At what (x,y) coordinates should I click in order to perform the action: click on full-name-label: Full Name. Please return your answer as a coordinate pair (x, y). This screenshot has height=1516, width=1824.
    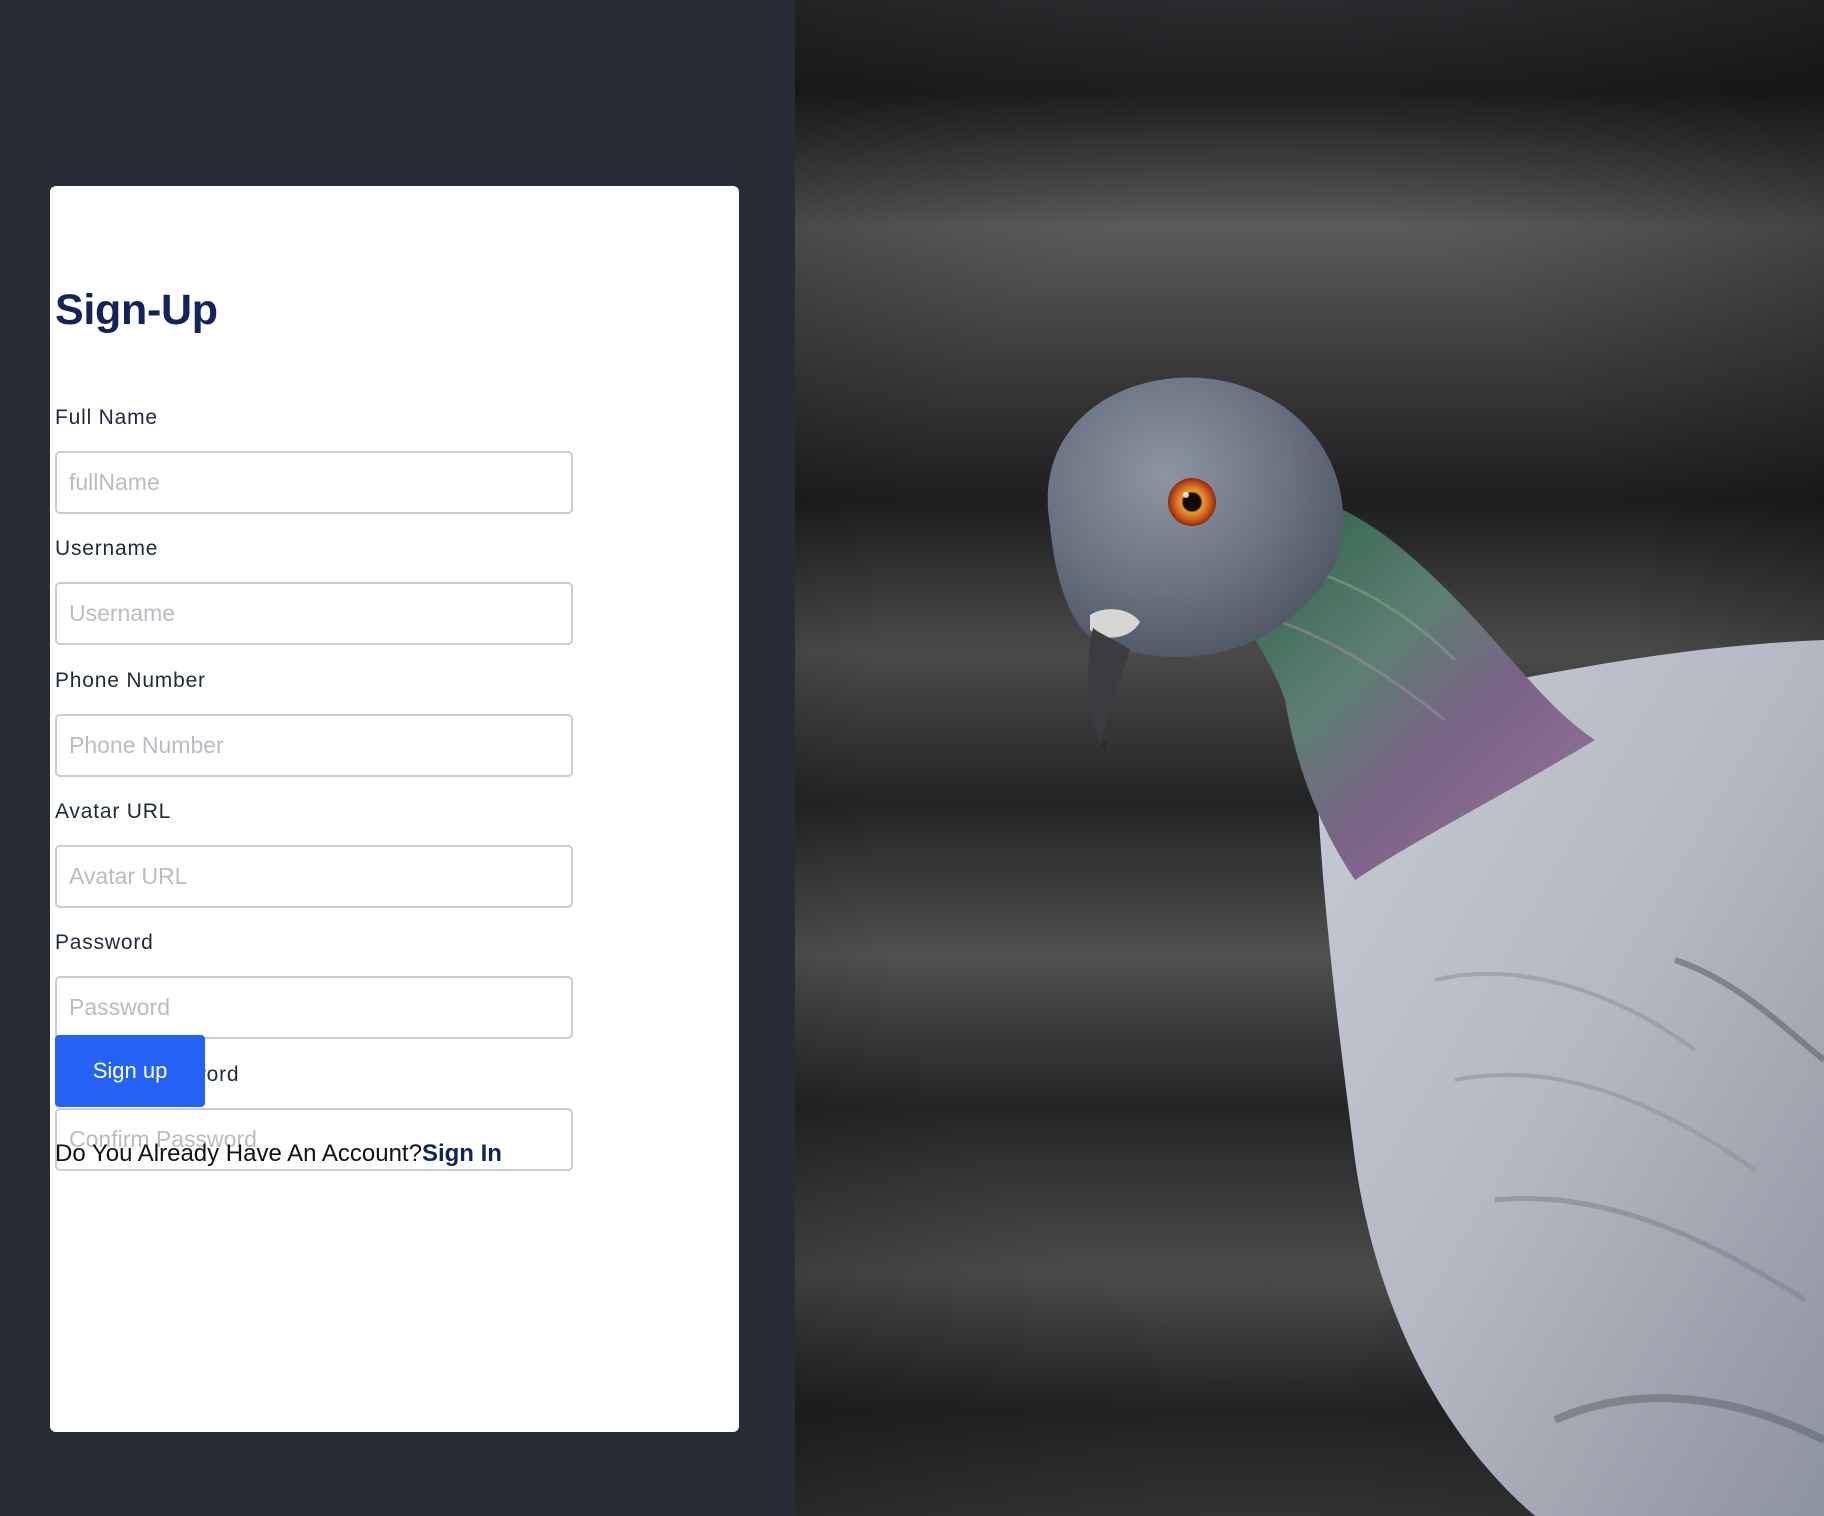
    Looking at the image, I should click on (106, 417).